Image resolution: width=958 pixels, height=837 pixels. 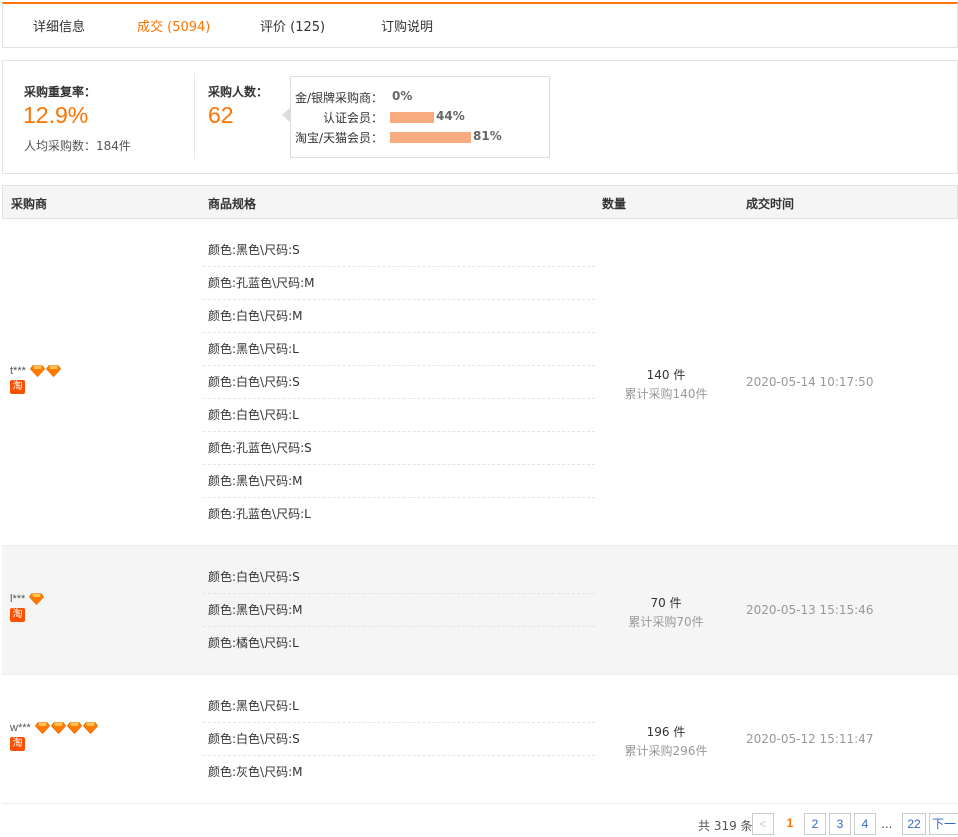 What do you see at coordinates (77, 146) in the screenshot?
I see `avg-purchase-text: 人均采购数：184件` at bounding box center [77, 146].